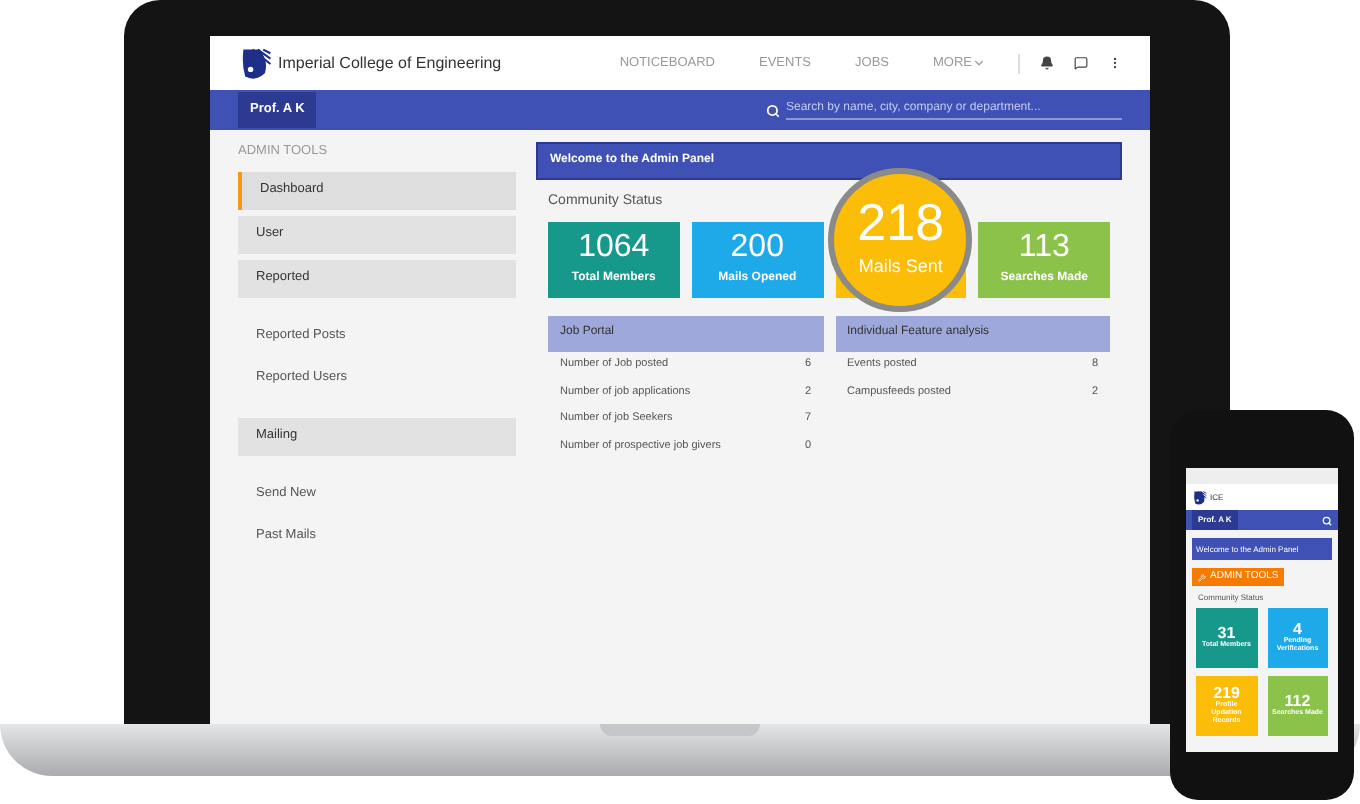 Image resolution: width=1360 pixels, height=804 pixels. I want to click on caret-icon, so click(979, 63).